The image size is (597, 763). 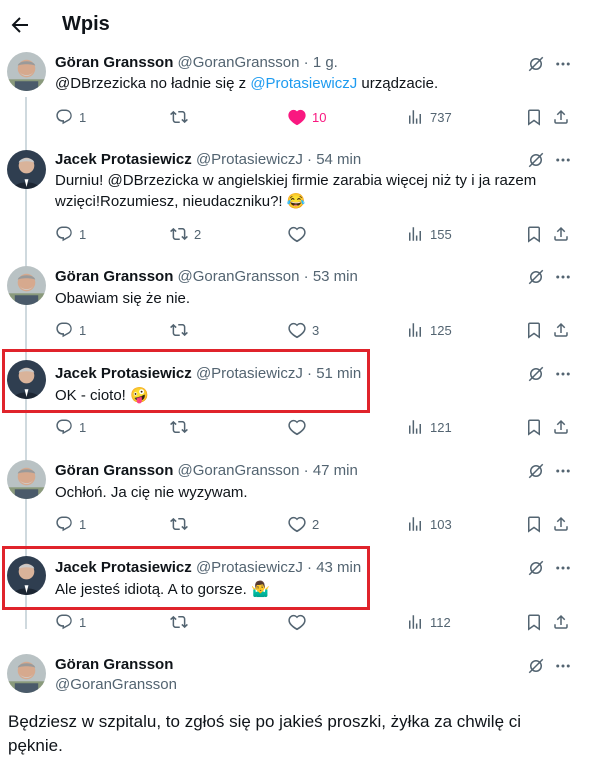 I want to click on bookmark-icon, so click(x=534, y=234).